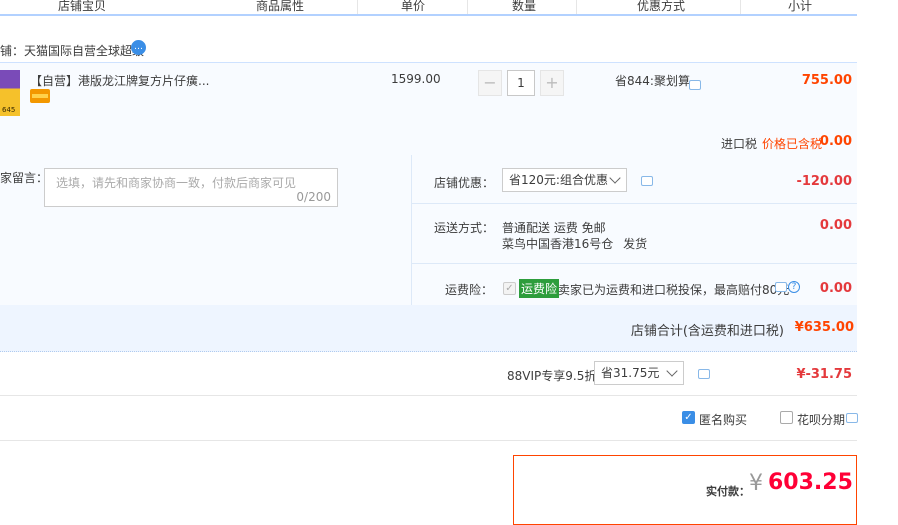 The width and height of the screenshot is (898, 525). Describe the element at coordinates (428, 8) in the screenshot. I see `column-header: 店铺宝贝 商品属性 单价 数量 优惠方式 小计` at that location.